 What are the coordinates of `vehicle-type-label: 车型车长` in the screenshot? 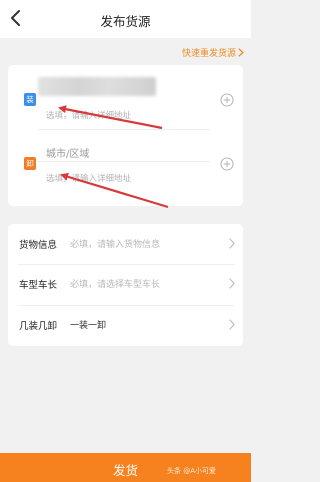 It's located at (38, 285).